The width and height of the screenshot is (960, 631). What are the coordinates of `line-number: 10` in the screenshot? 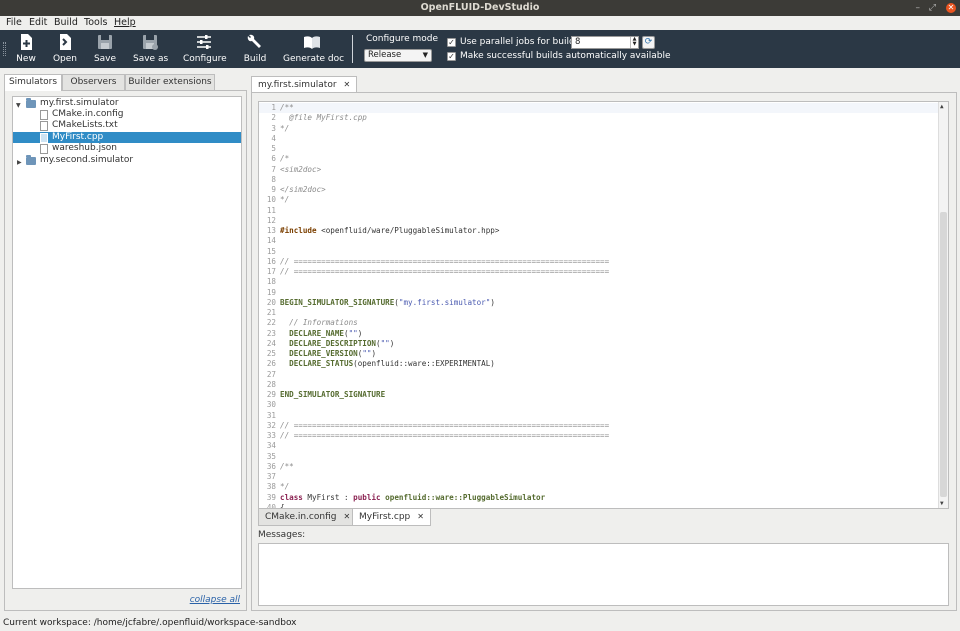 It's located at (271, 200).